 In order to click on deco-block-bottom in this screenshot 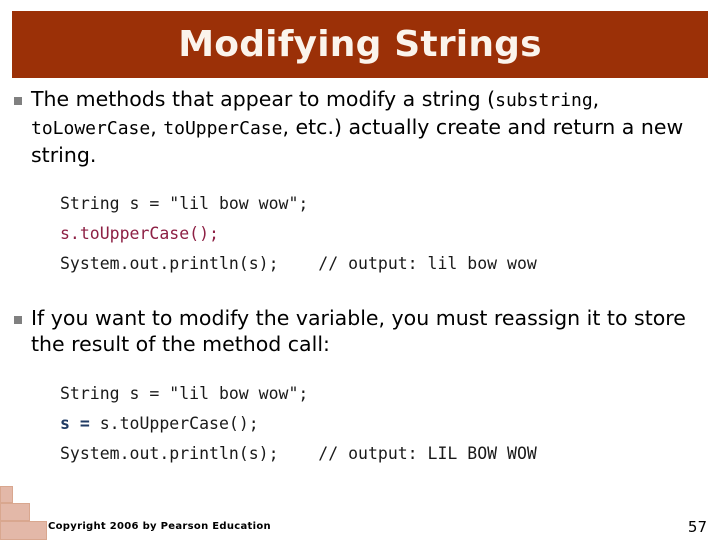, I will do `click(23, 530)`.